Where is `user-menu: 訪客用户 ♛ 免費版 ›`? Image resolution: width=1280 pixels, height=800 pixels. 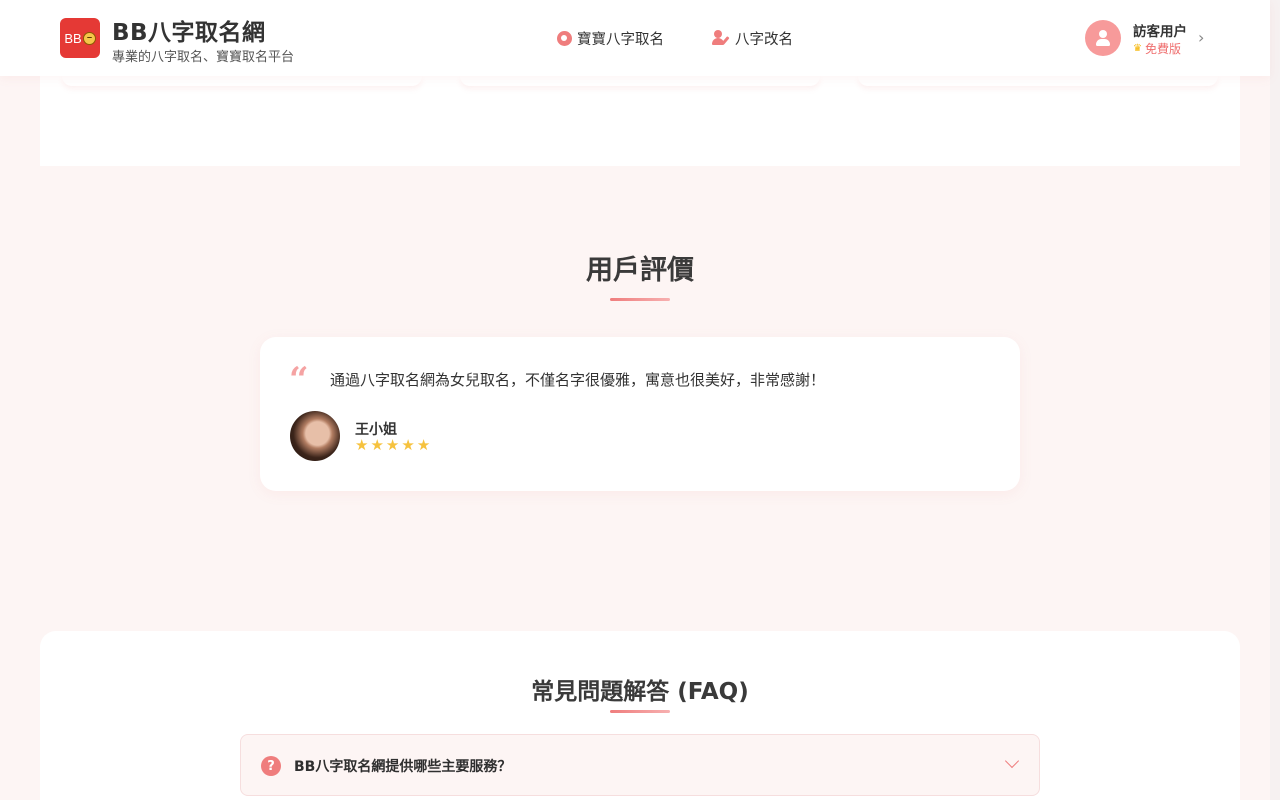
user-menu: 訪客用户 ♛ 免費版 › is located at coordinates (1150, 38).